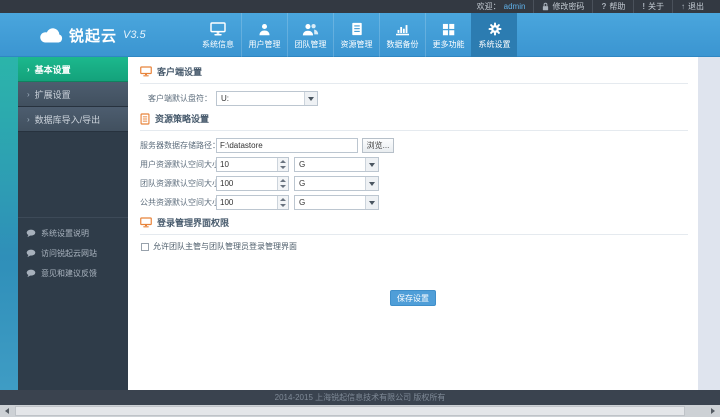 This screenshot has height=417, width=720. Describe the element at coordinates (709, 223) in the screenshot. I see `right-background-strip` at that location.